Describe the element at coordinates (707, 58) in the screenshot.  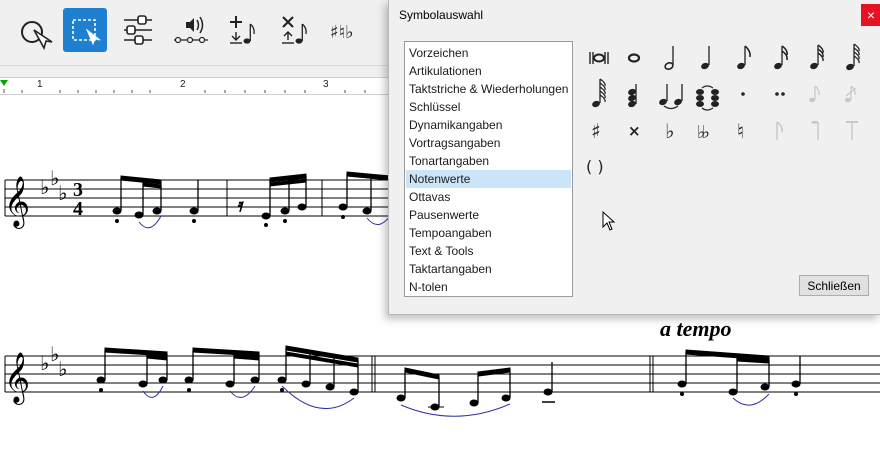
I see `quarter-note-icon` at that location.